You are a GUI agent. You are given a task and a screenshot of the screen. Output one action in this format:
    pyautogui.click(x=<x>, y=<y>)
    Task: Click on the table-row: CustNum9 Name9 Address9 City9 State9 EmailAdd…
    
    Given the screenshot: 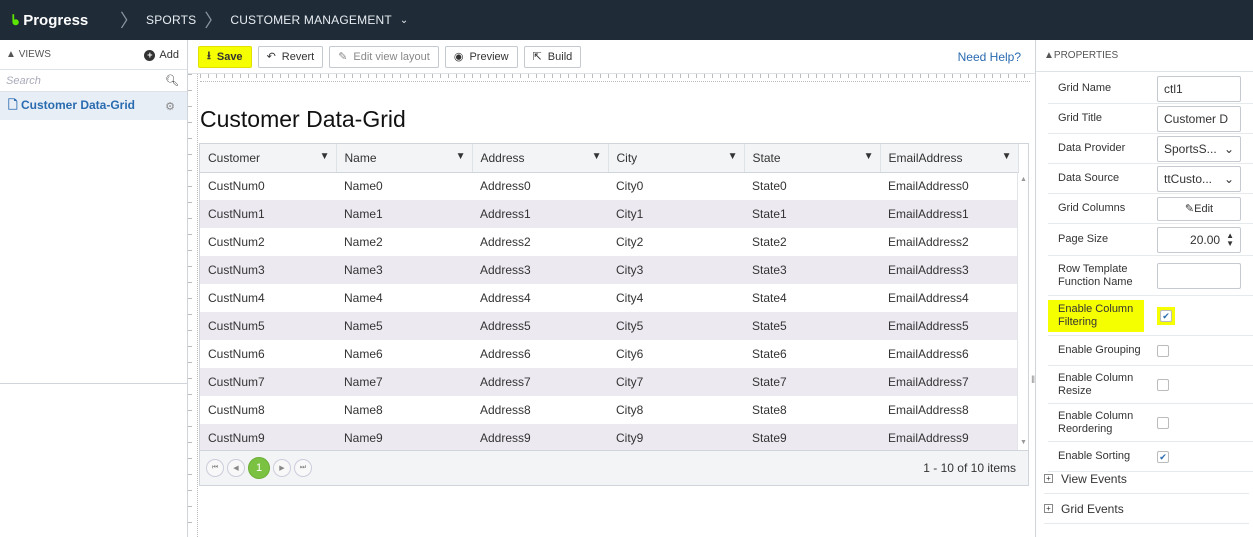 What is the action you would take?
    pyautogui.click(x=609, y=438)
    